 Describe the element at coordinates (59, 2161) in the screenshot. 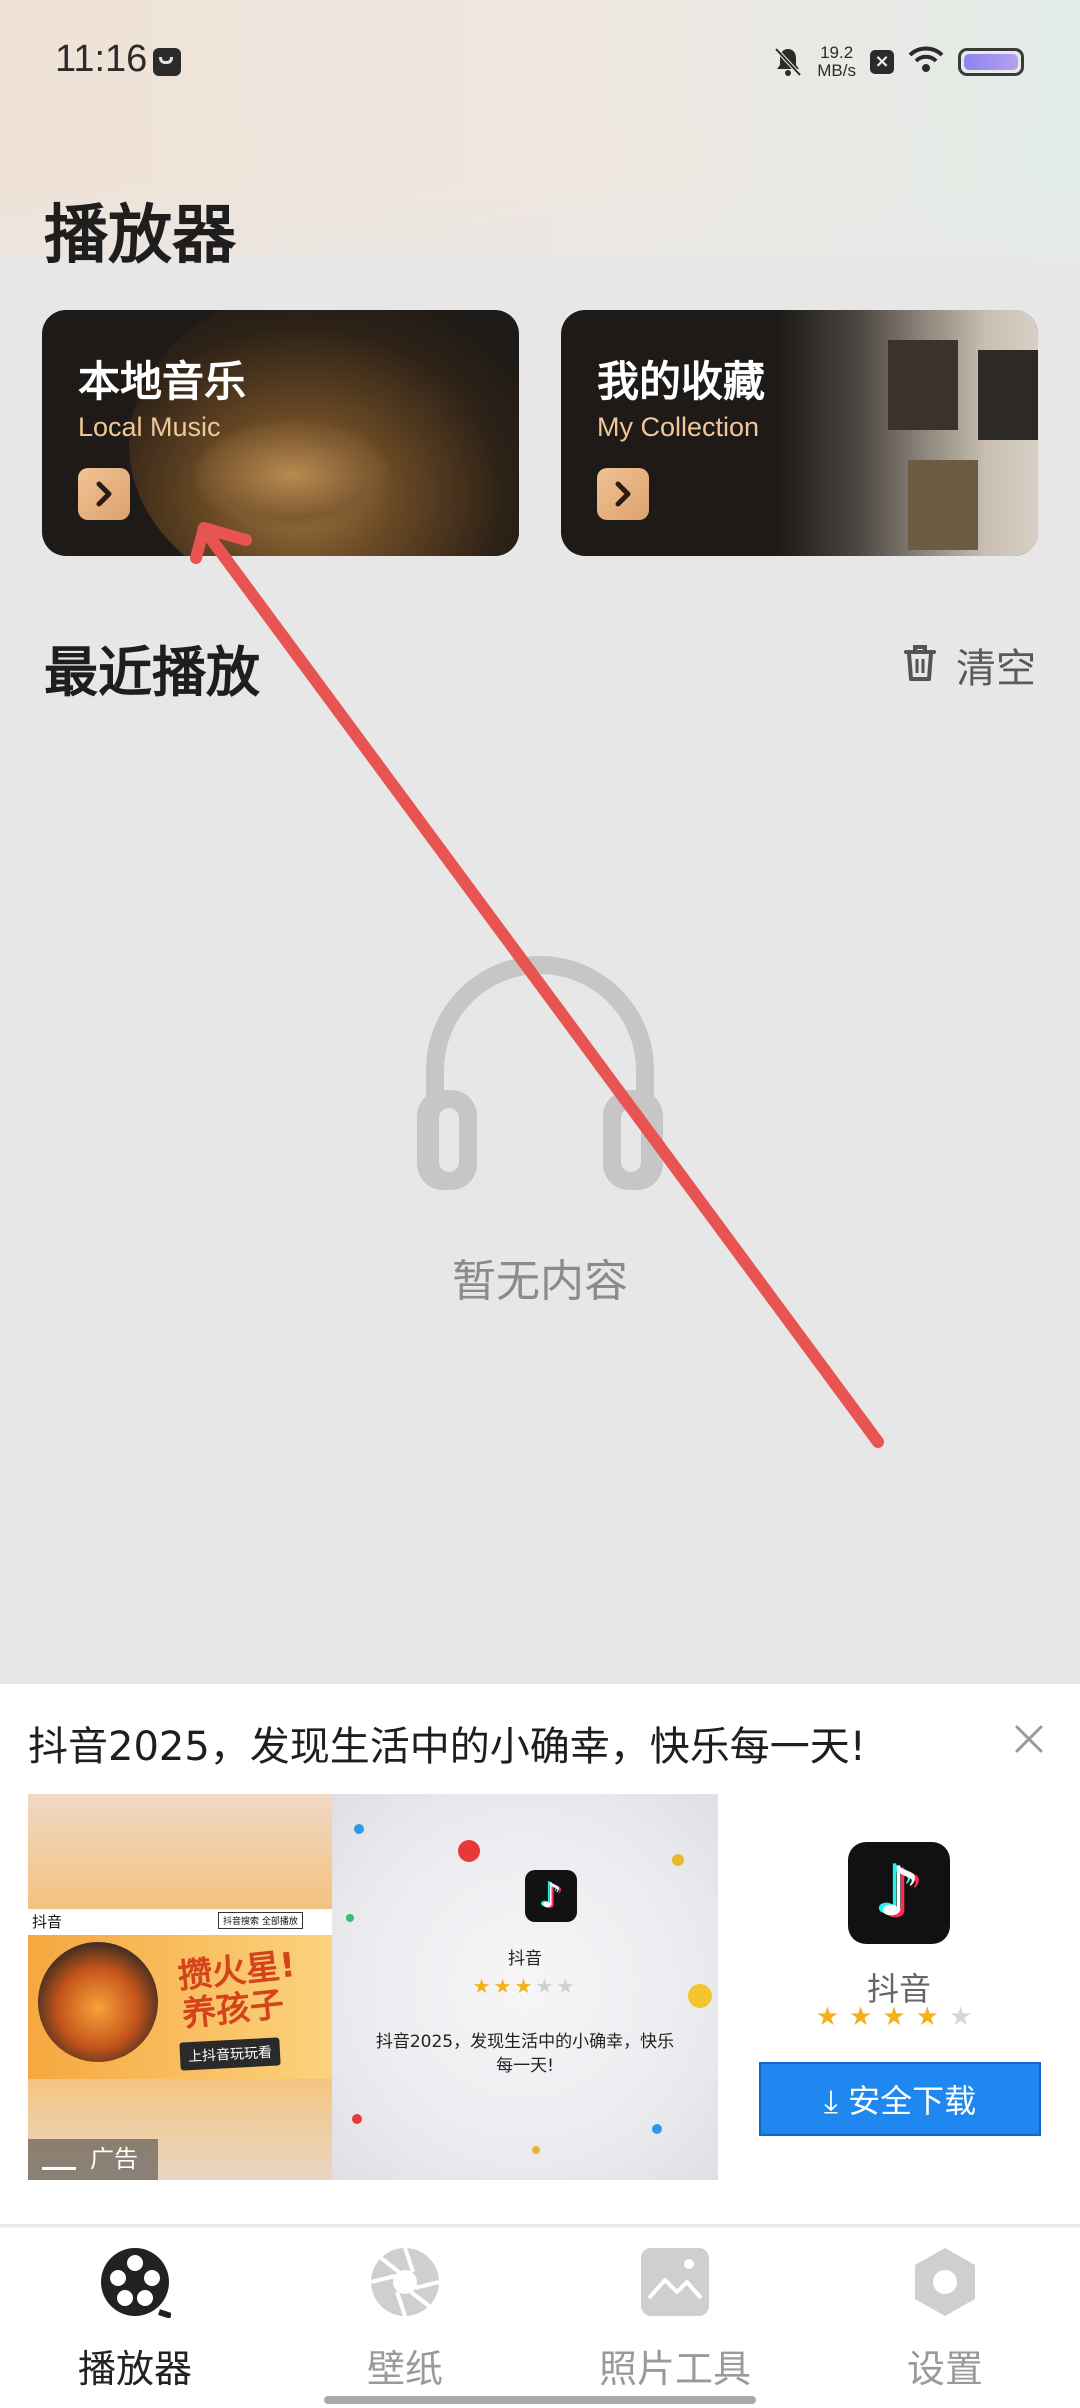

I see `ad-network-logo-icon` at that location.